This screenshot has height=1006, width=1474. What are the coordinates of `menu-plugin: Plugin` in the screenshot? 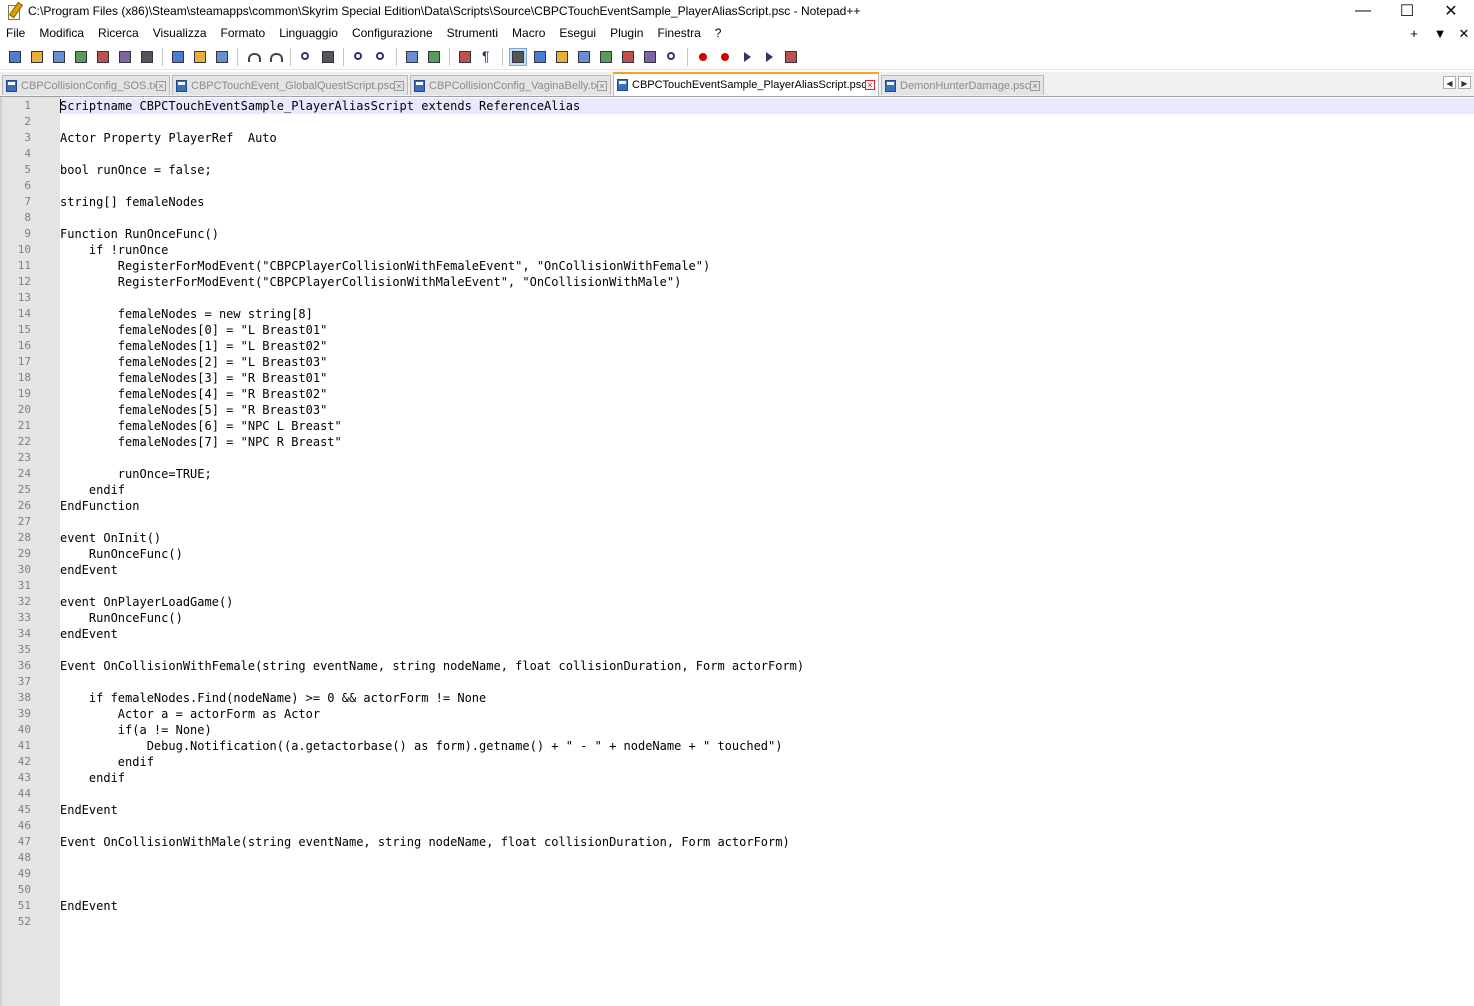 It's located at (626, 33).